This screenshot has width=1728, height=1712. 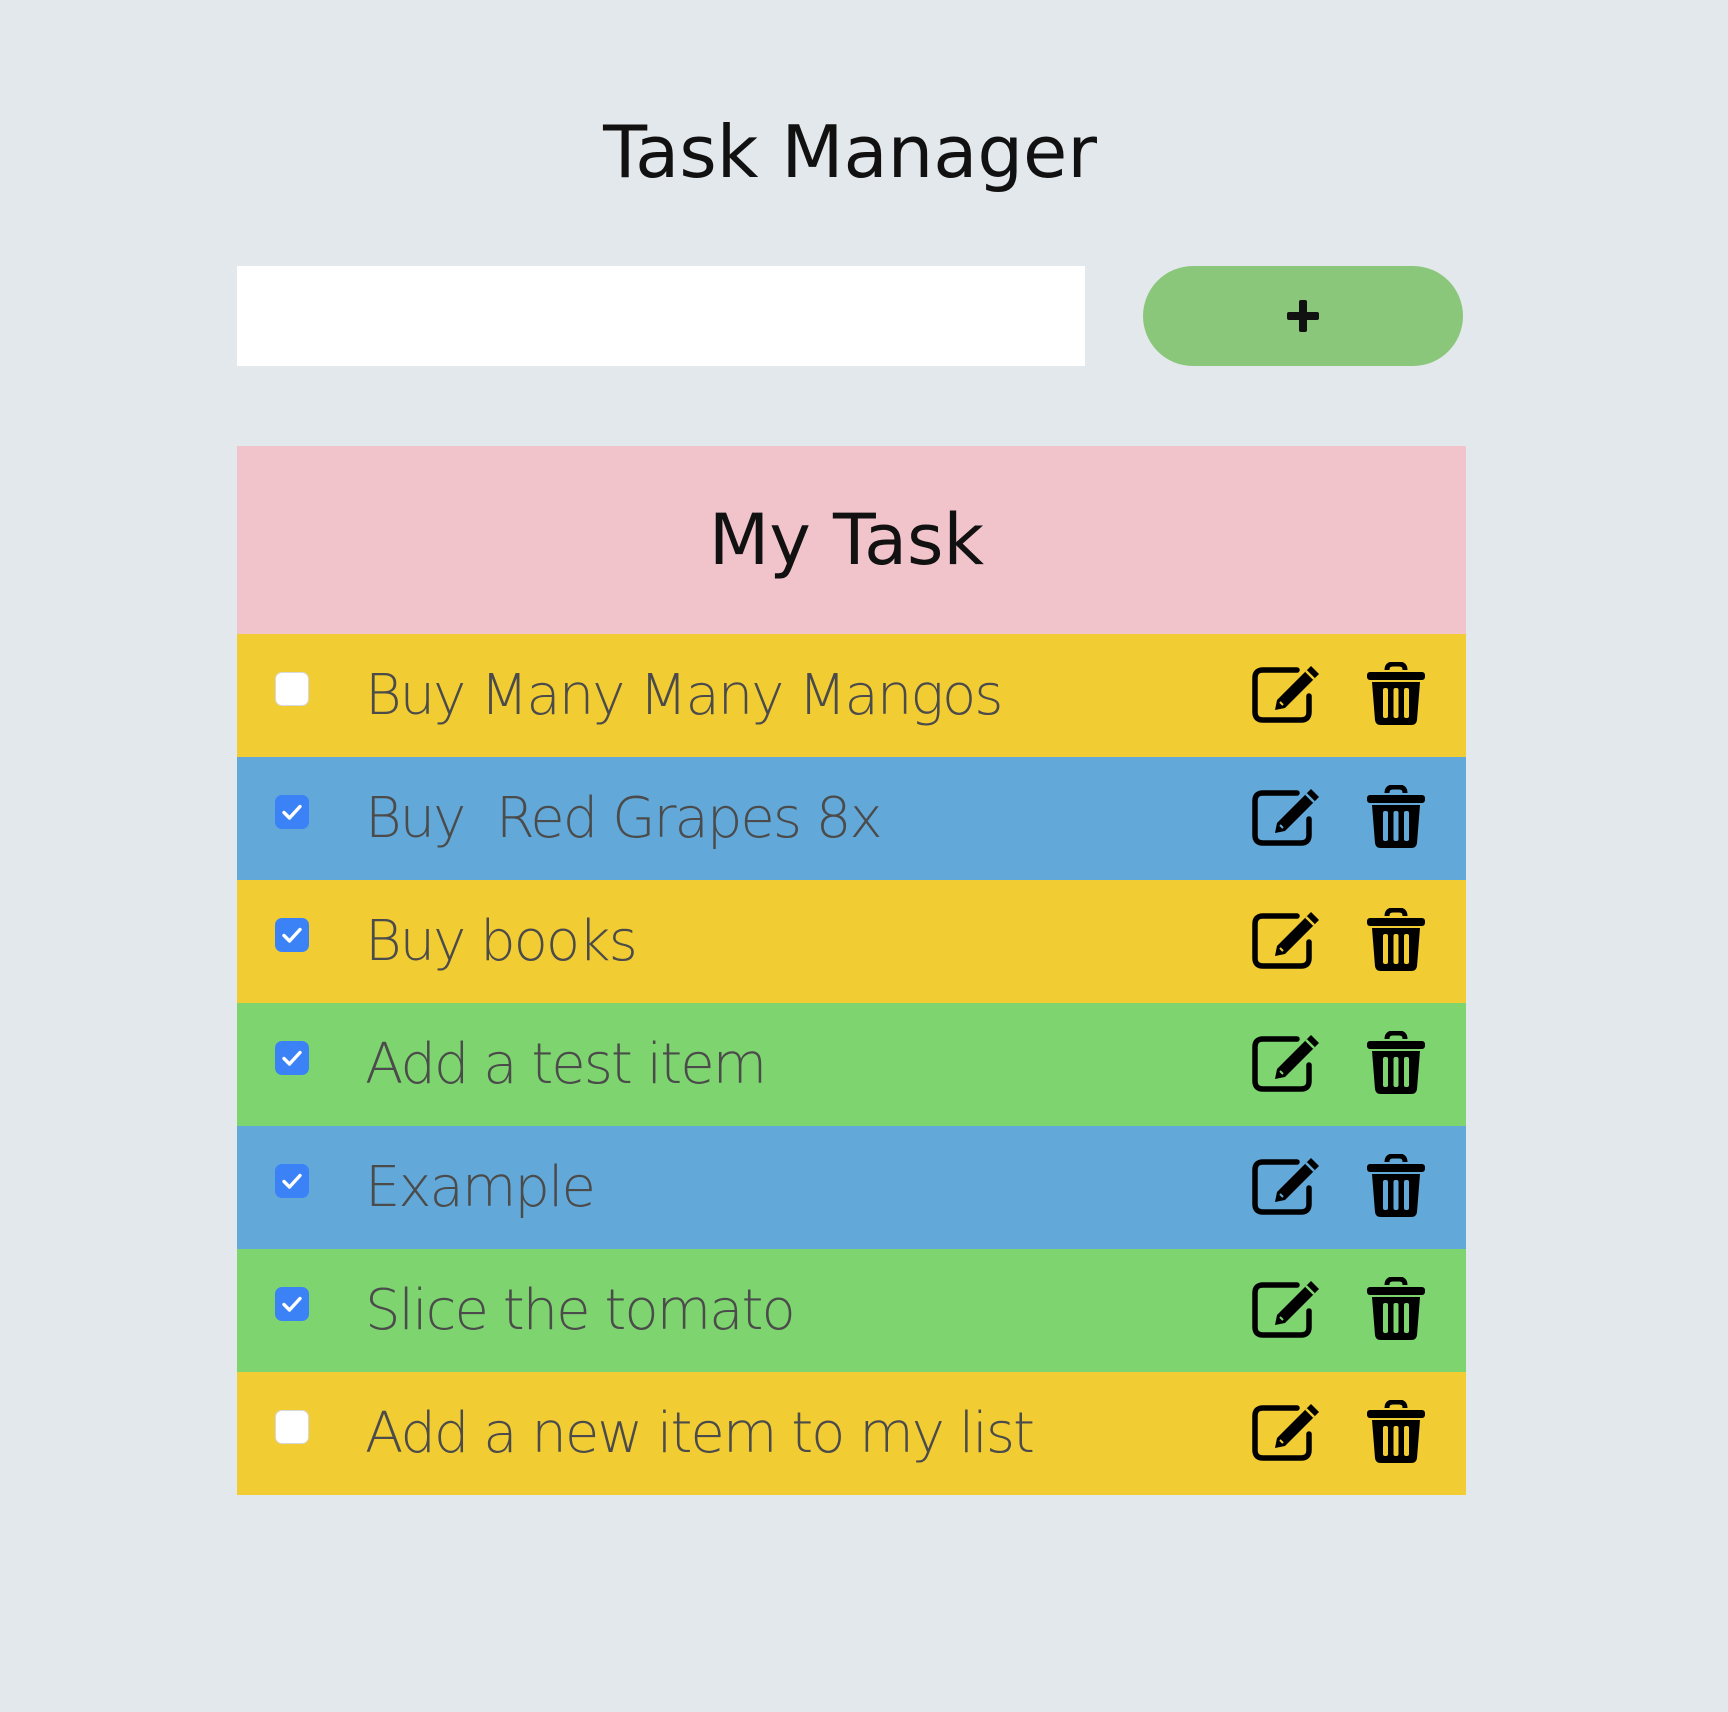 I want to click on task-row: Buy books, so click(x=851, y=941).